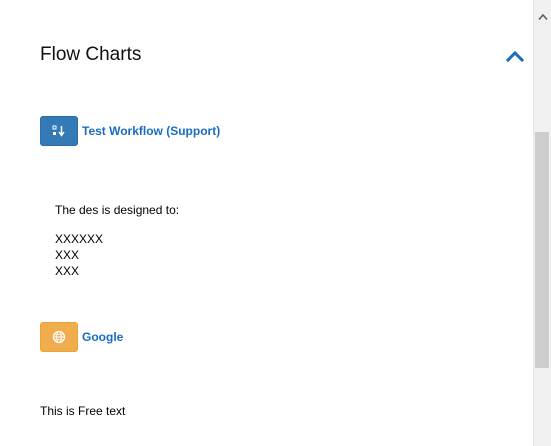 This screenshot has width=551, height=446. I want to click on description-lines: XXXXXX XXX XXX, so click(79, 255).